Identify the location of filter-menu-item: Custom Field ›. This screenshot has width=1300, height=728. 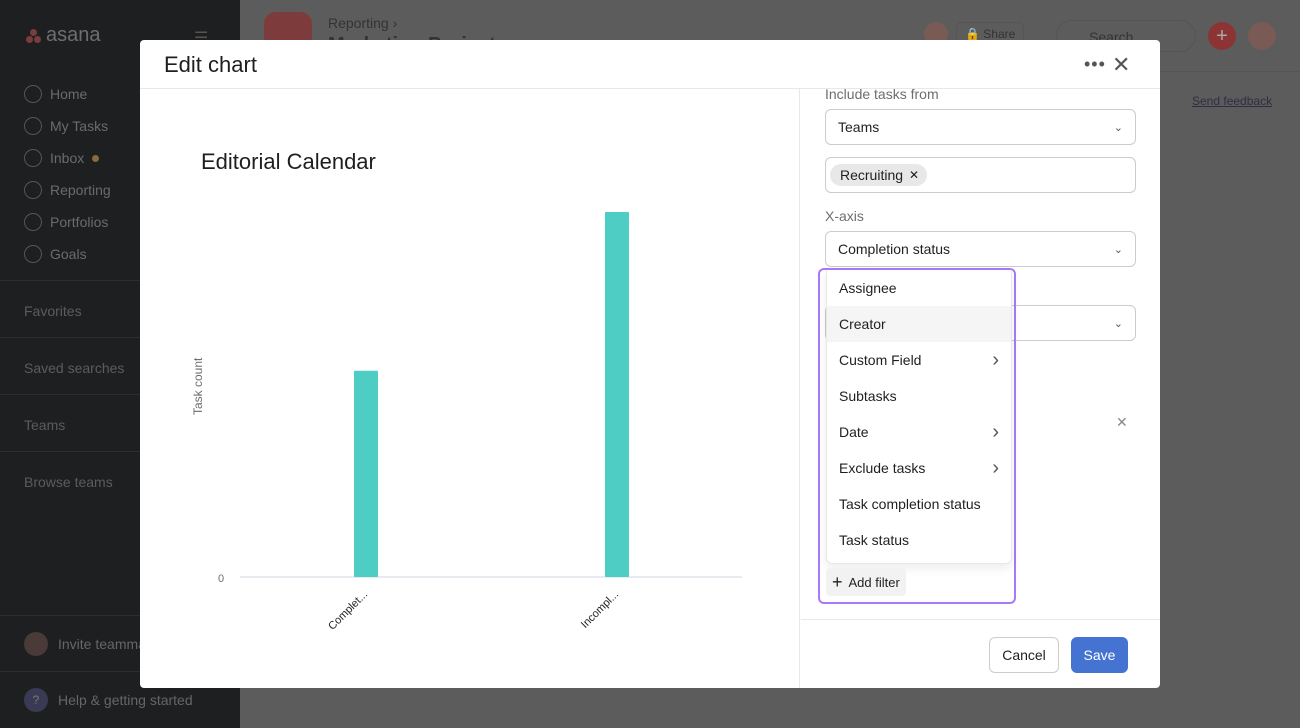
(919, 360).